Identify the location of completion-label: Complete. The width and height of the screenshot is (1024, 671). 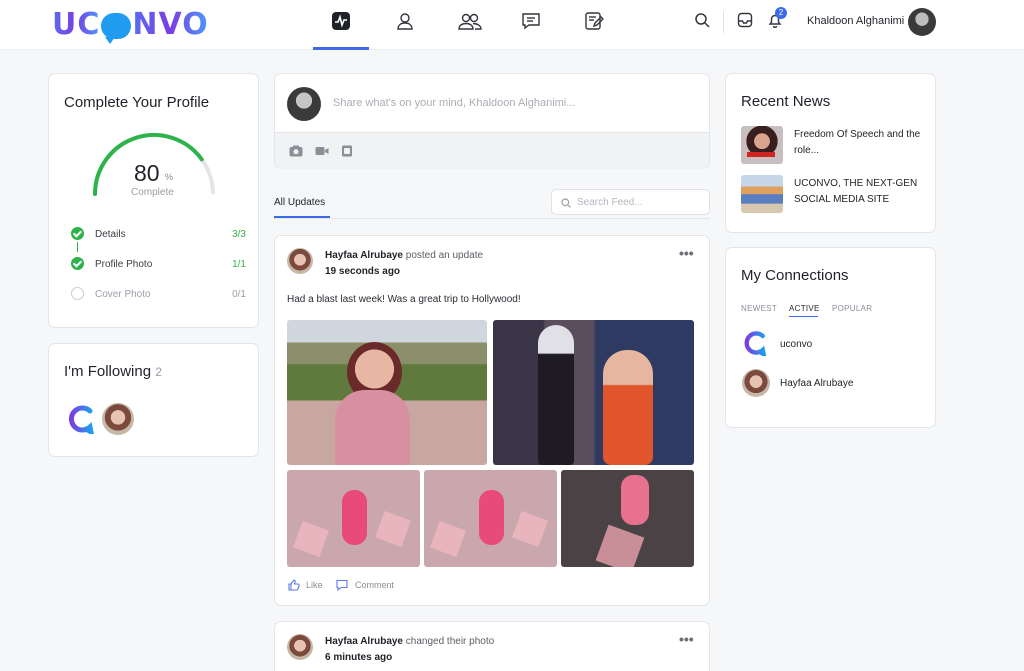
(152, 192).